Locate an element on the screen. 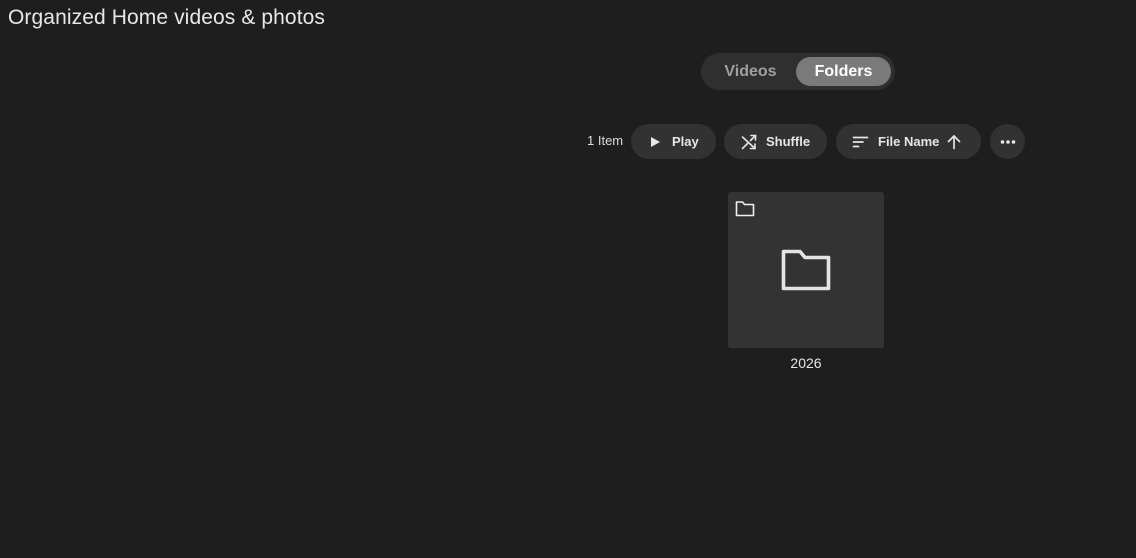  play-button-label: Play is located at coordinates (685, 141).